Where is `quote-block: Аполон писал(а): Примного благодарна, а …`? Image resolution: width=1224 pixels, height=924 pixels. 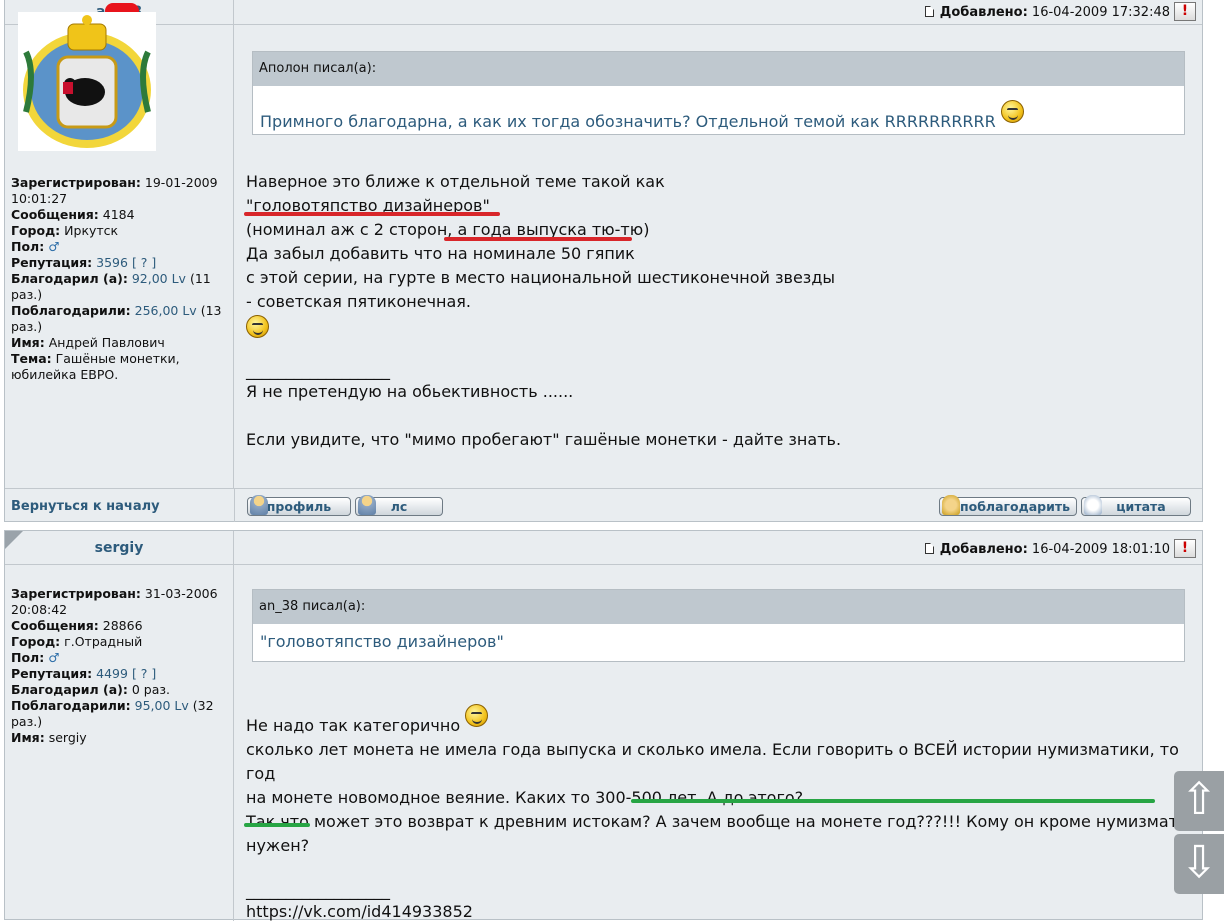
quote-block: Аполон писал(а): Примного благодарна, а … is located at coordinates (718, 93).